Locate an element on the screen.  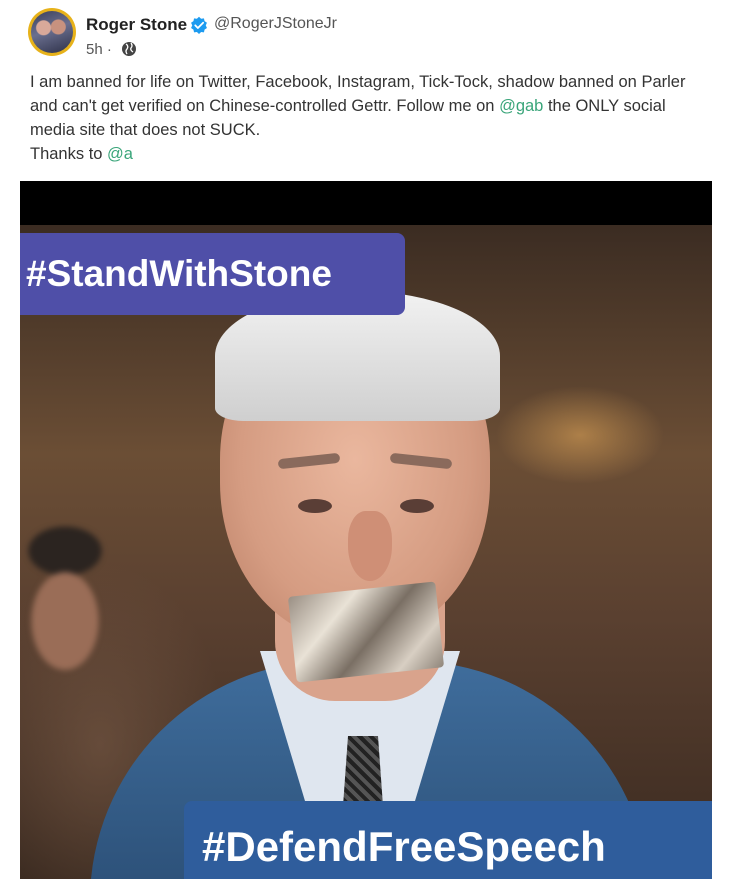
mention-gab-link: @gab is located at coordinates (521, 106).